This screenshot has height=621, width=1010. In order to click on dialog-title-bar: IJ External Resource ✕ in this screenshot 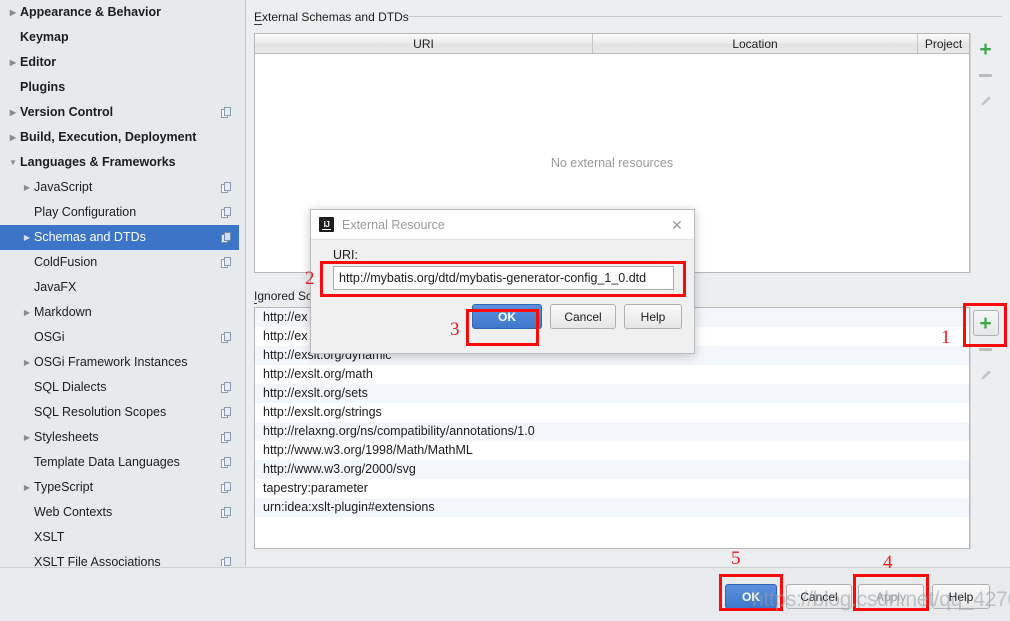, I will do `click(502, 225)`.